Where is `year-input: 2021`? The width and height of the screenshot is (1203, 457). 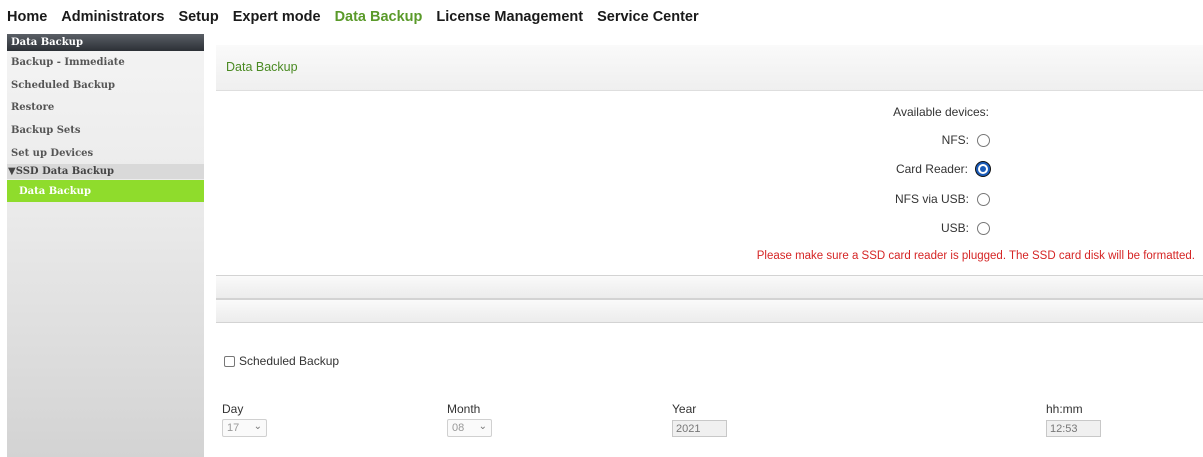
year-input: 2021 is located at coordinates (699, 428).